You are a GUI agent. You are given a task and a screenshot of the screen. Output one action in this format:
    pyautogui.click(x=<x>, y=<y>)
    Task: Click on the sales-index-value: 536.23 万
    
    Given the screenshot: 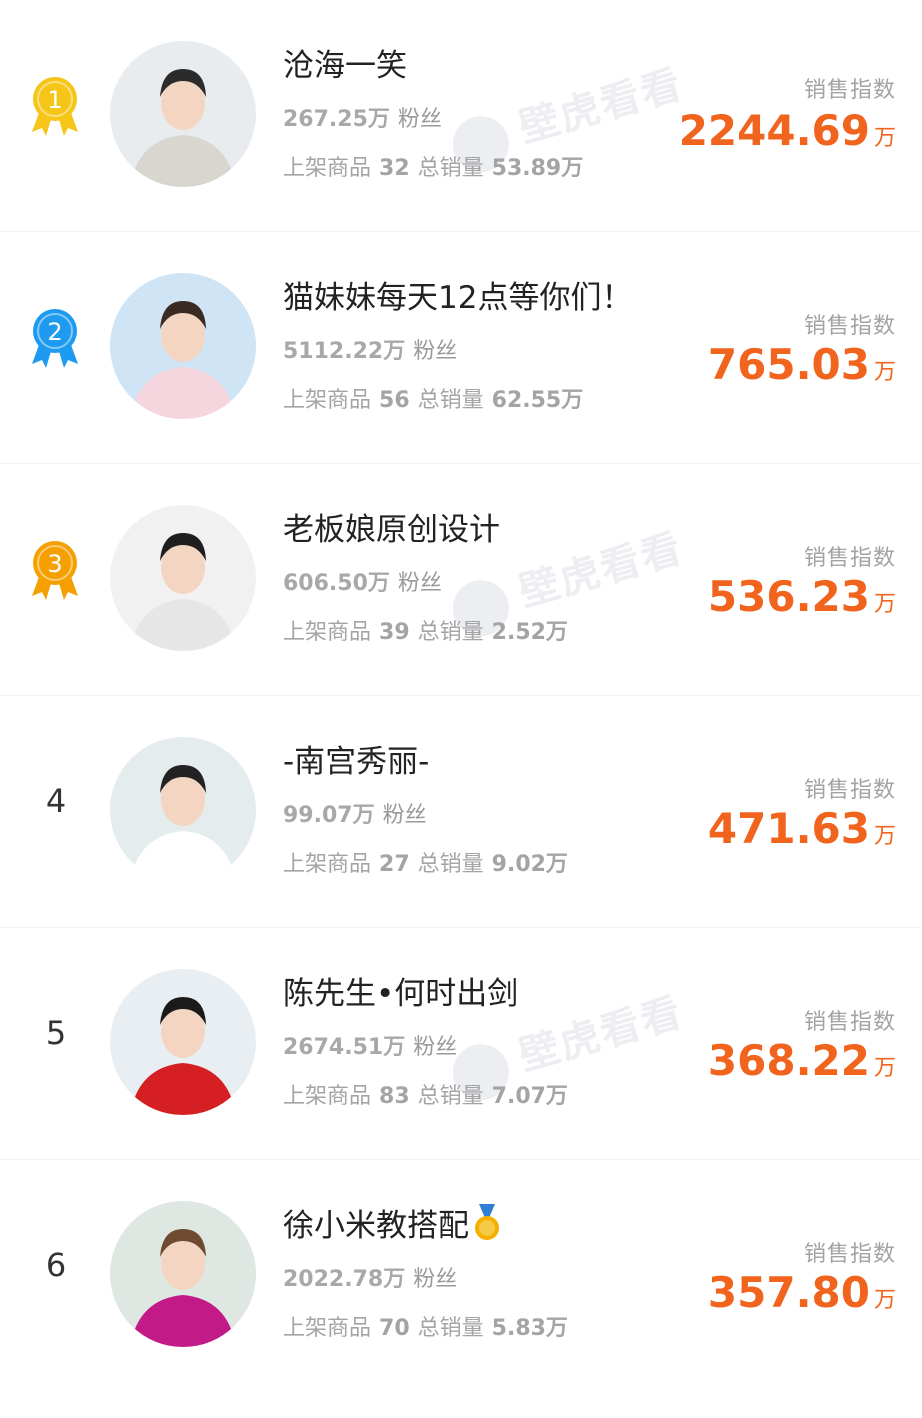 What is the action you would take?
    pyautogui.click(x=802, y=596)
    